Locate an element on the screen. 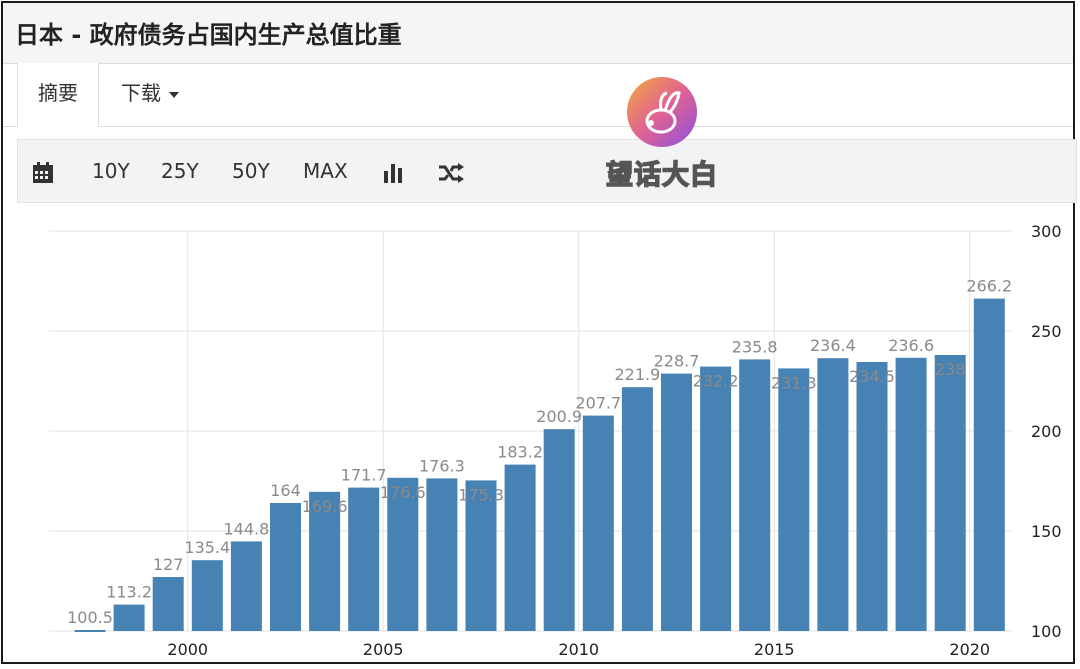 The height and width of the screenshot is (669, 1080). x-tick-label: 2010 is located at coordinates (578, 649).